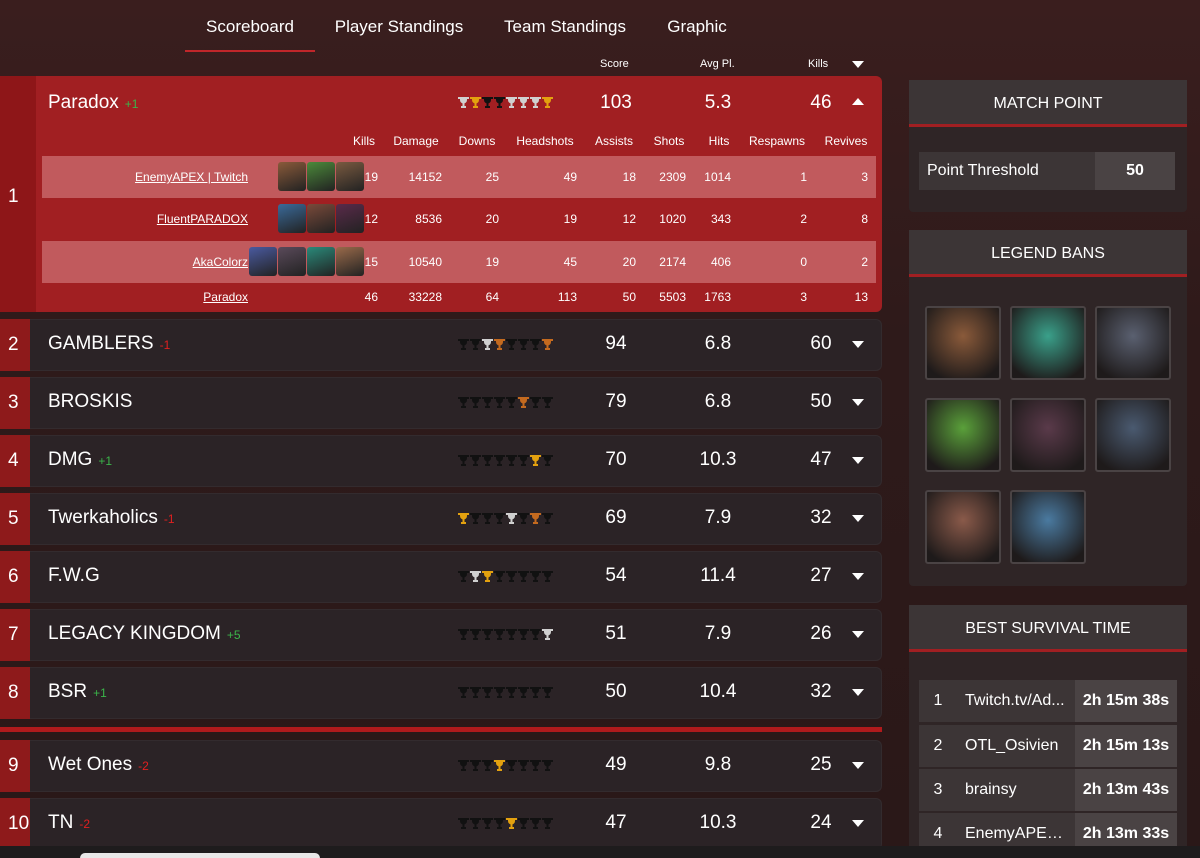 The image size is (1200, 858). What do you see at coordinates (545, 141) in the screenshot?
I see `stat-header: Headshots` at bounding box center [545, 141].